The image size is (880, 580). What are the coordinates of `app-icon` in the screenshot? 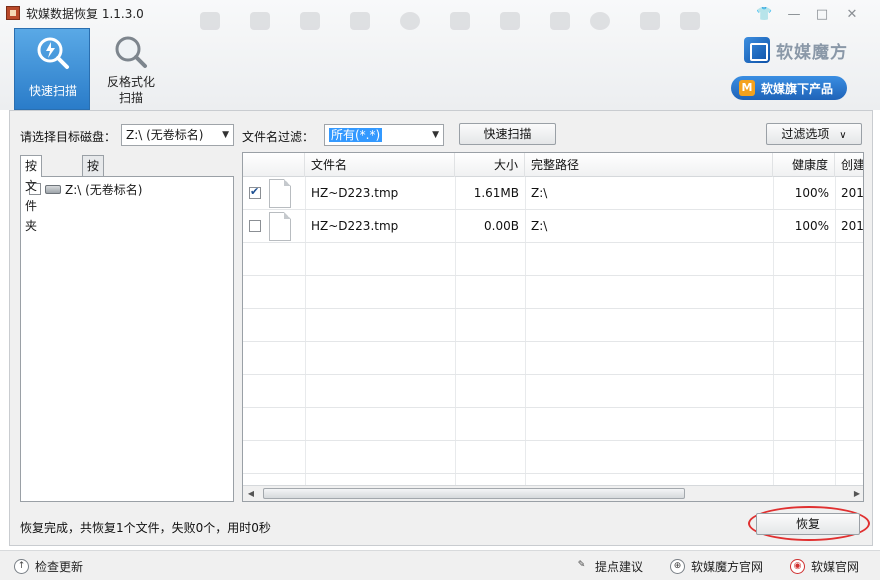 It's located at (13, 13).